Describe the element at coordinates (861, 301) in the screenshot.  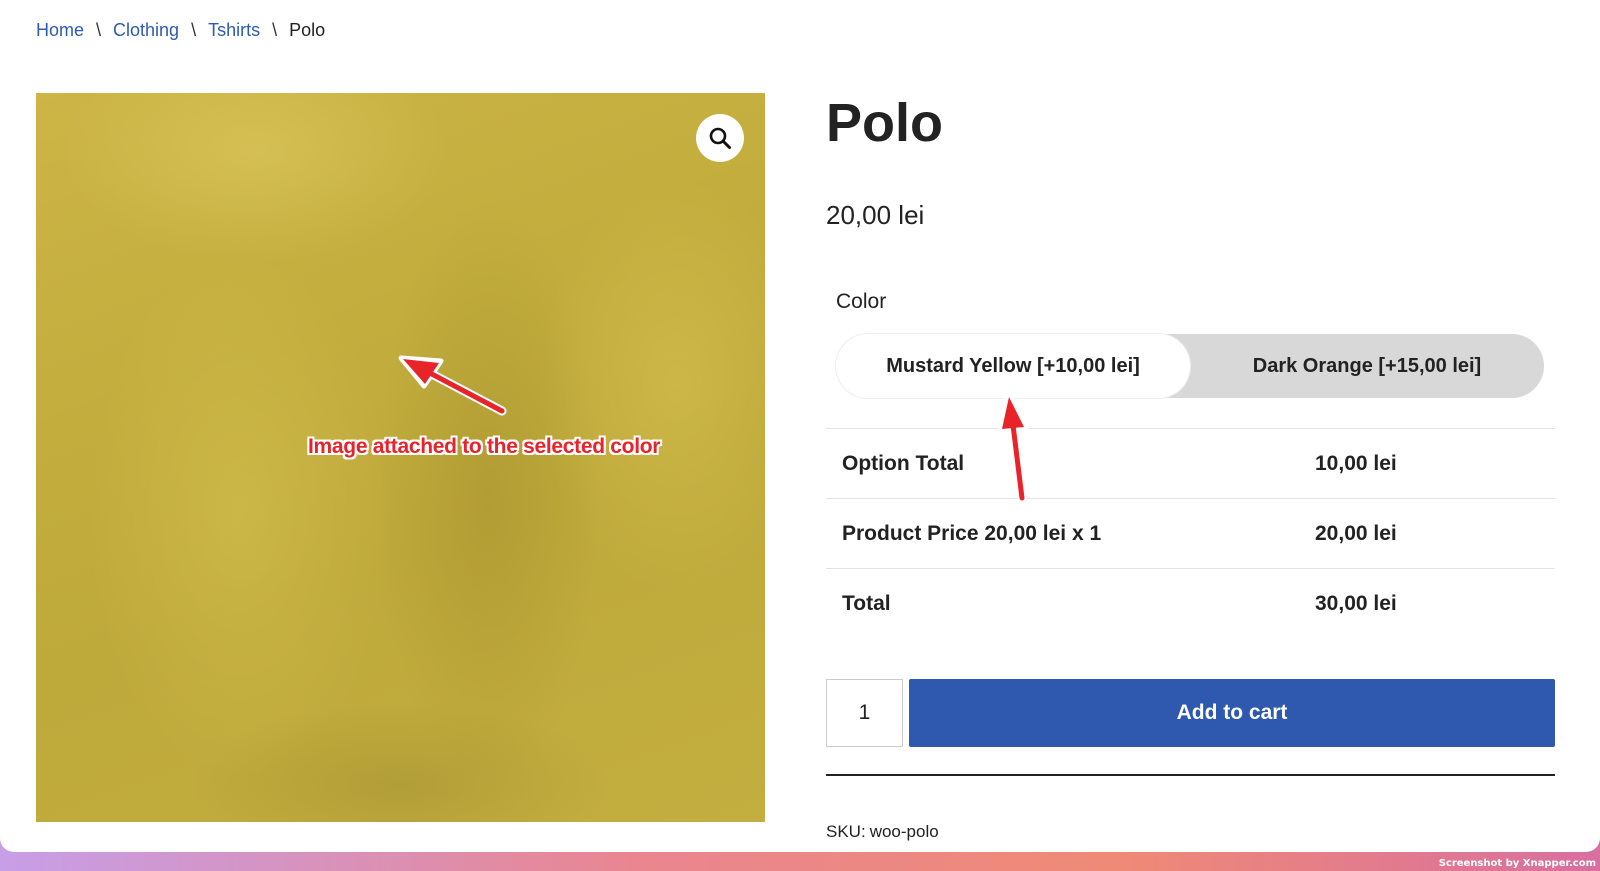
I see `color-label: Color` at that location.